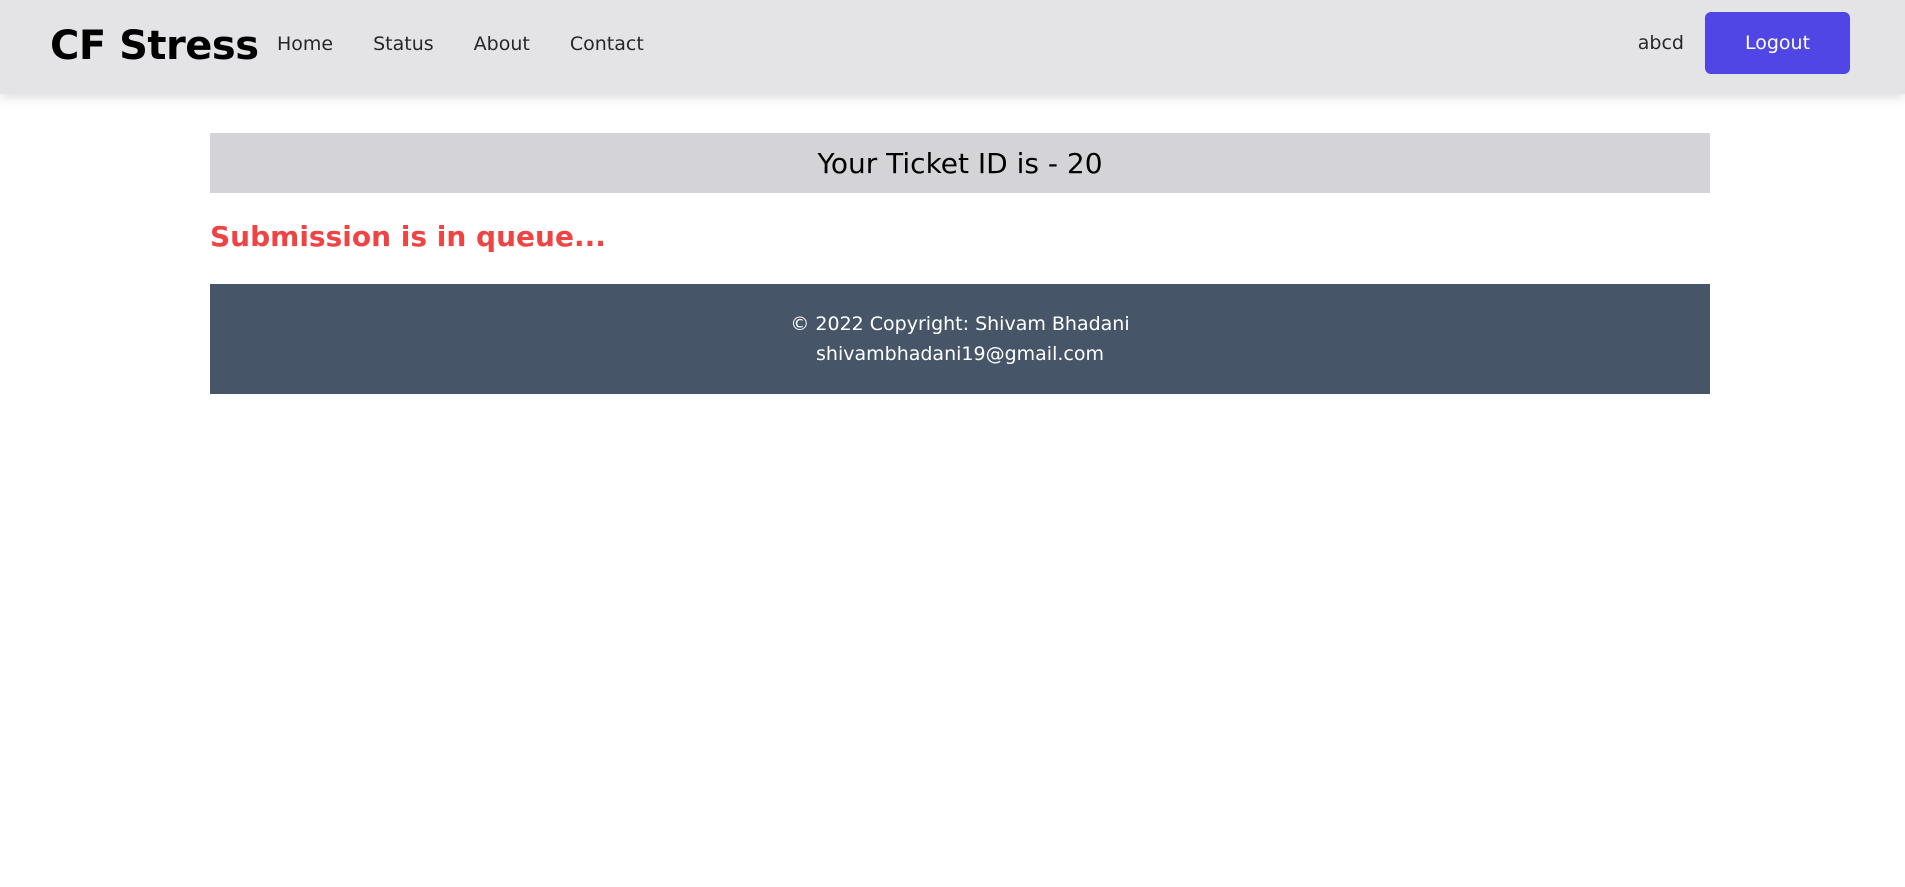  Describe the element at coordinates (154, 46) in the screenshot. I see `brand-logo: CF Stress` at that location.